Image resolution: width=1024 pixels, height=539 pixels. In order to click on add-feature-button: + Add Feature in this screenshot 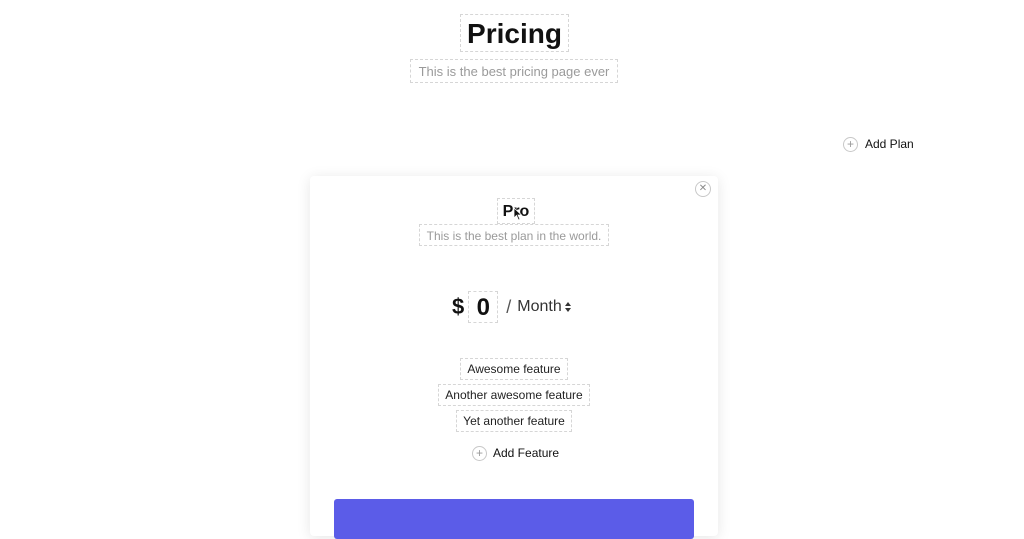, I will do `click(515, 453)`.